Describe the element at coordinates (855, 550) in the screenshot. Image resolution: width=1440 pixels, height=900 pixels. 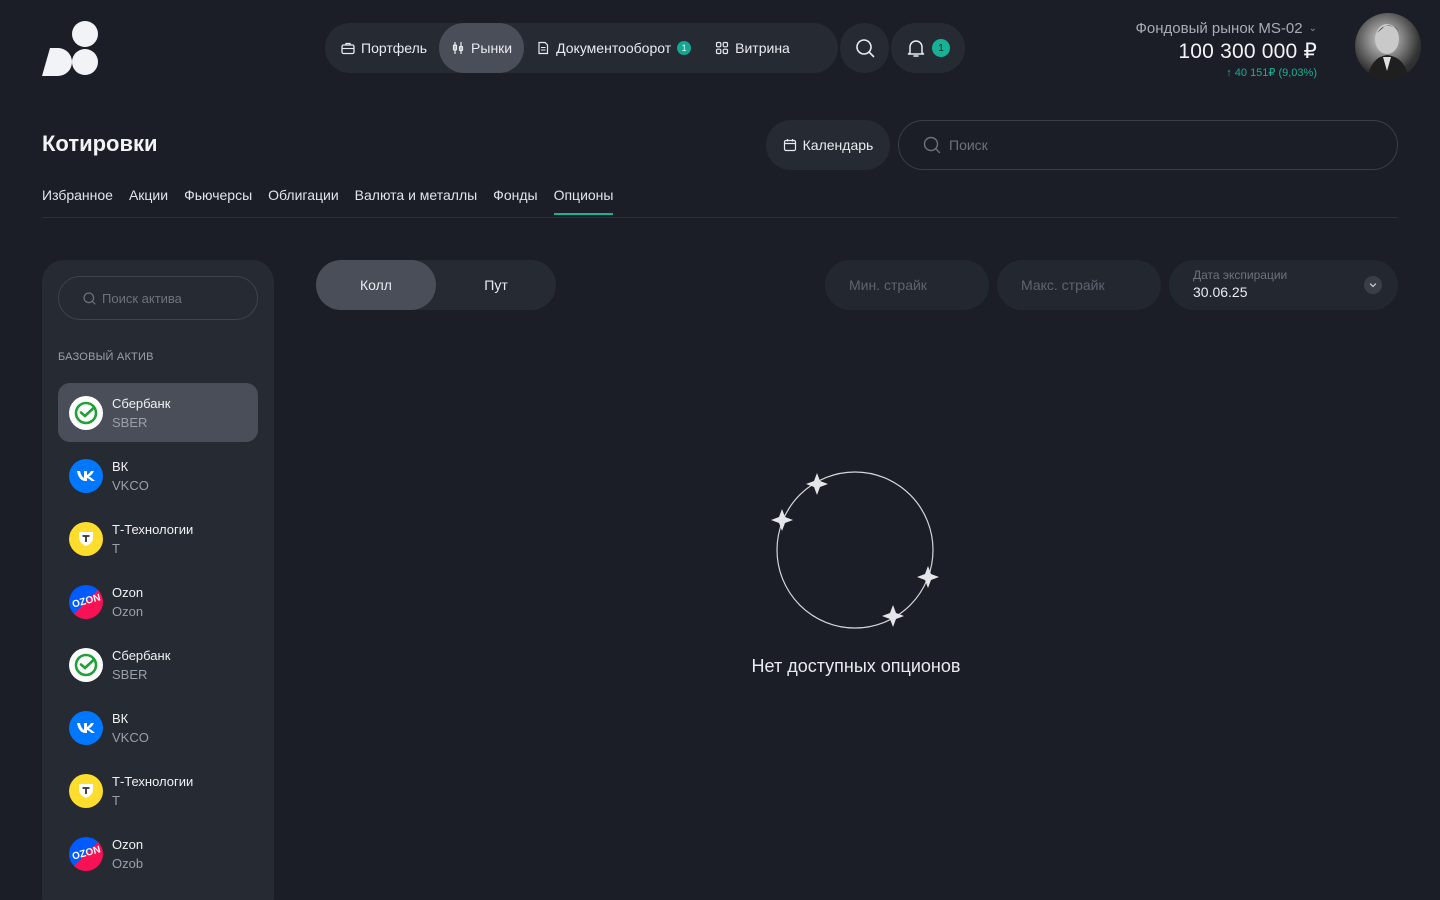
I see `empty-state-illustration` at that location.